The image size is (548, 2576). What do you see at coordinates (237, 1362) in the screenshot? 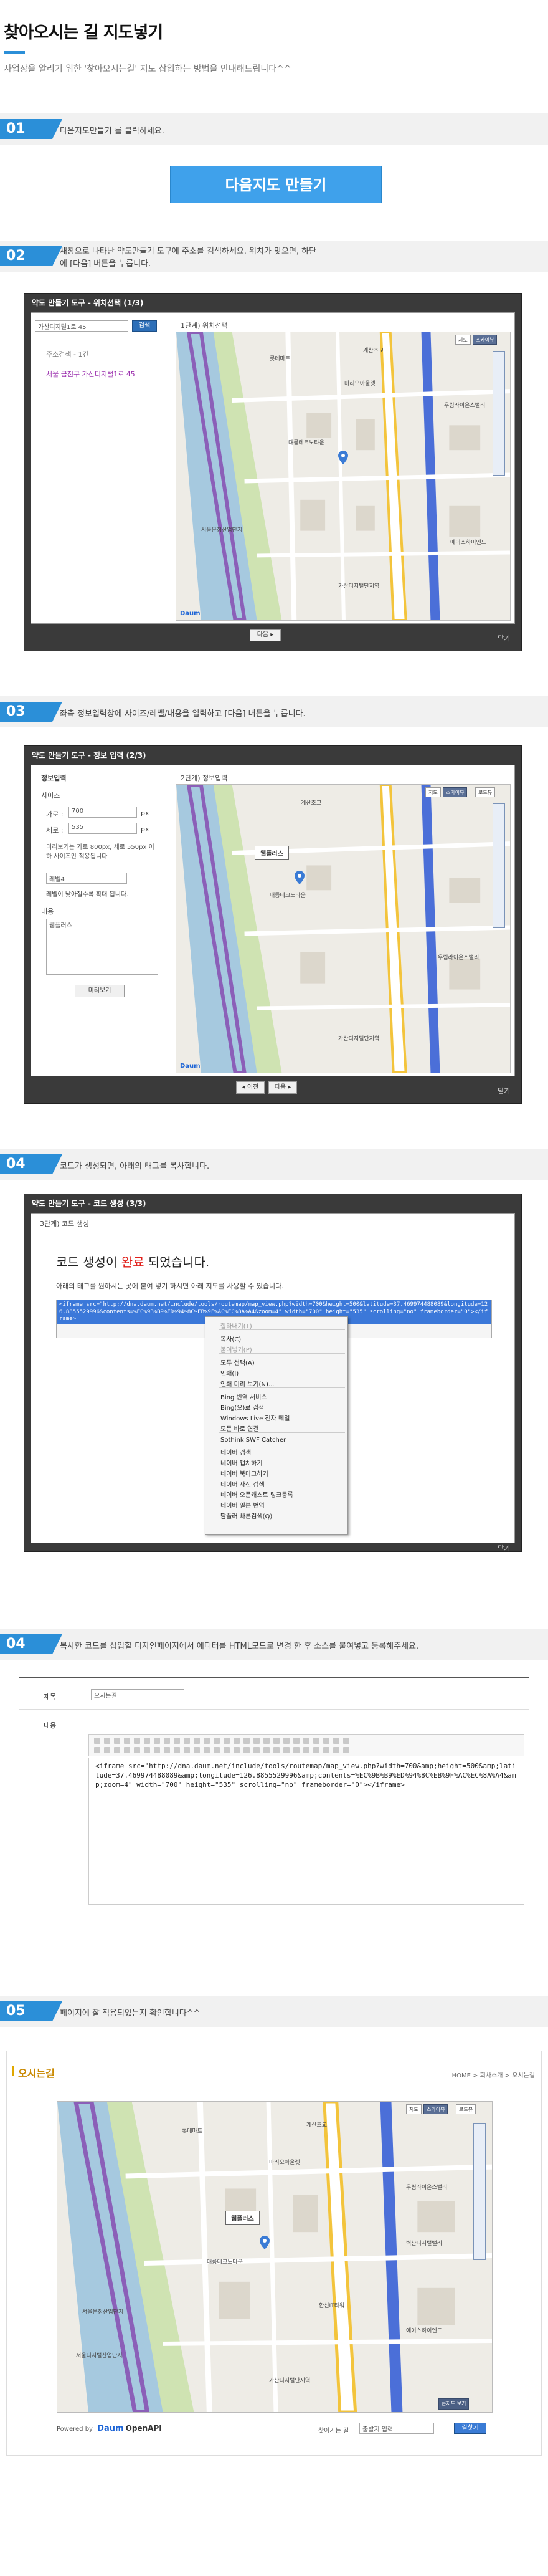
I see `context-menu-item: 모두 선택(A)` at bounding box center [237, 1362].